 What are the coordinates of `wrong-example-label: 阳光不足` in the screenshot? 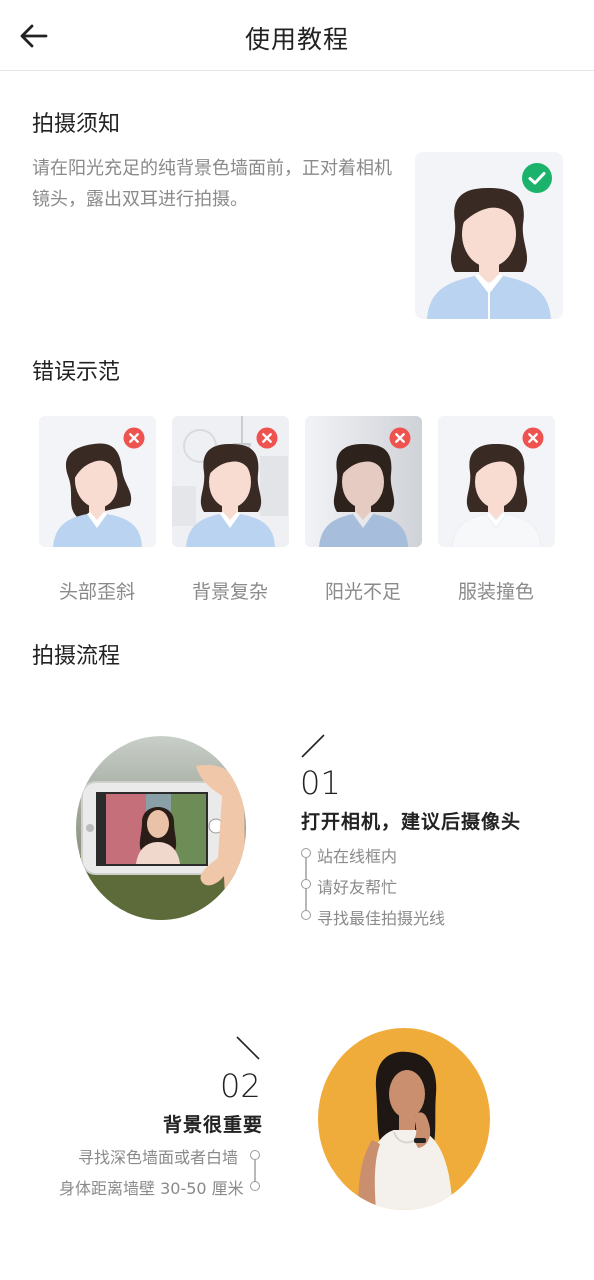 It's located at (362, 592).